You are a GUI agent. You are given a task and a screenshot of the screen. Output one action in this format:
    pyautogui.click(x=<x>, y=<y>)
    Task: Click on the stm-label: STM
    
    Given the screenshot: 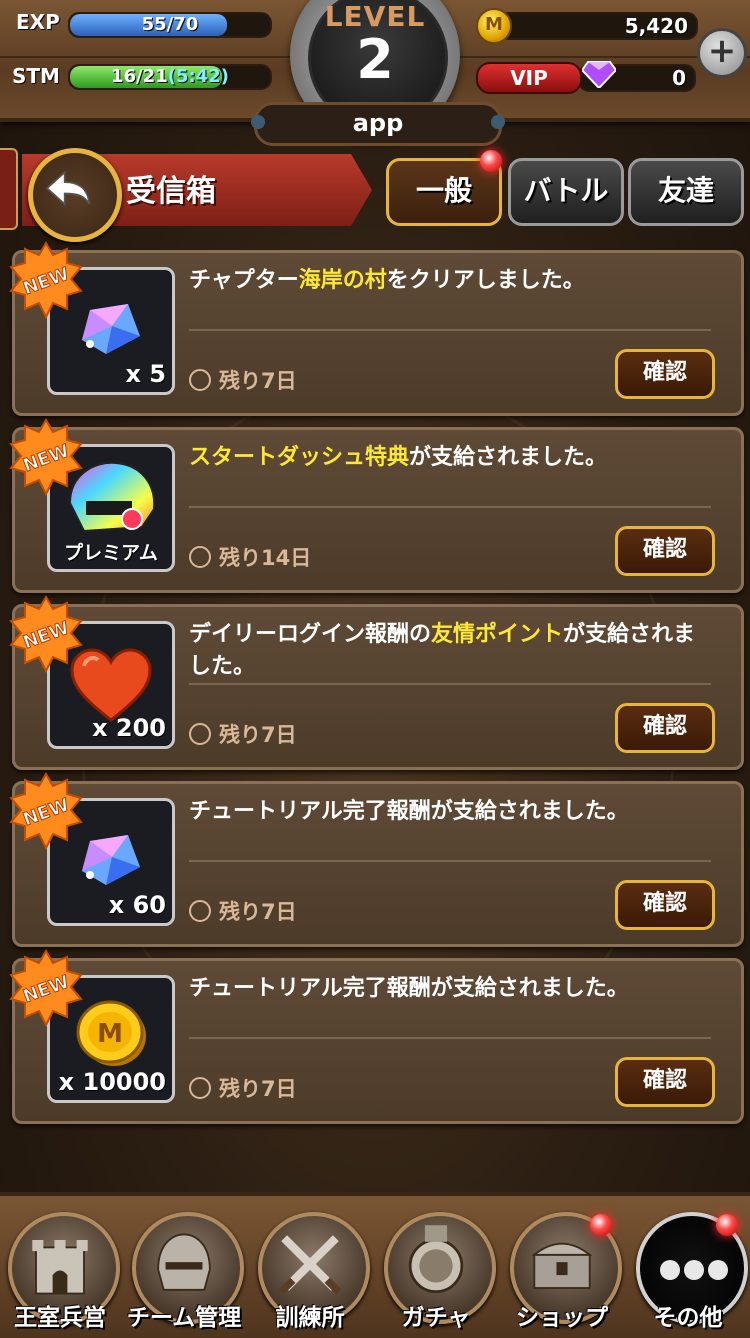 What is the action you would take?
    pyautogui.click(x=36, y=76)
    